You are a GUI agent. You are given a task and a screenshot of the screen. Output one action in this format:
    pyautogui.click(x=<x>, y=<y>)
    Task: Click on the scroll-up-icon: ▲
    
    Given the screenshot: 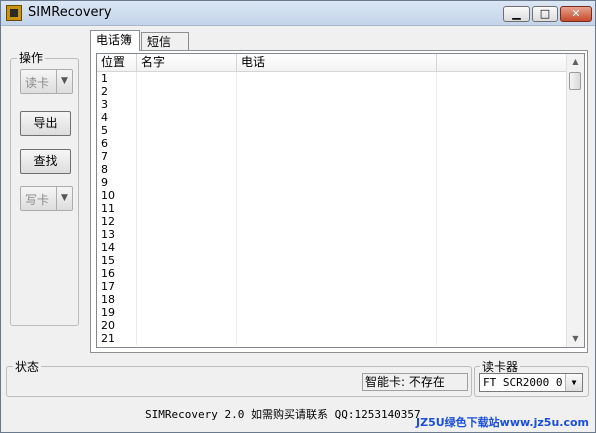 What is the action you would take?
    pyautogui.click(x=575, y=62)
    